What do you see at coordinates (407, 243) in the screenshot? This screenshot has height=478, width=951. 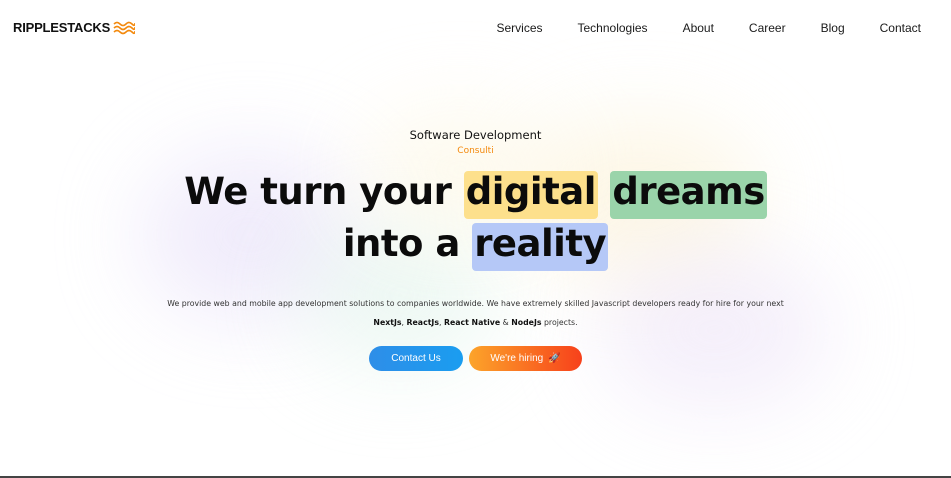 I see `headline-text: into a` at bounding box center [407, 243].